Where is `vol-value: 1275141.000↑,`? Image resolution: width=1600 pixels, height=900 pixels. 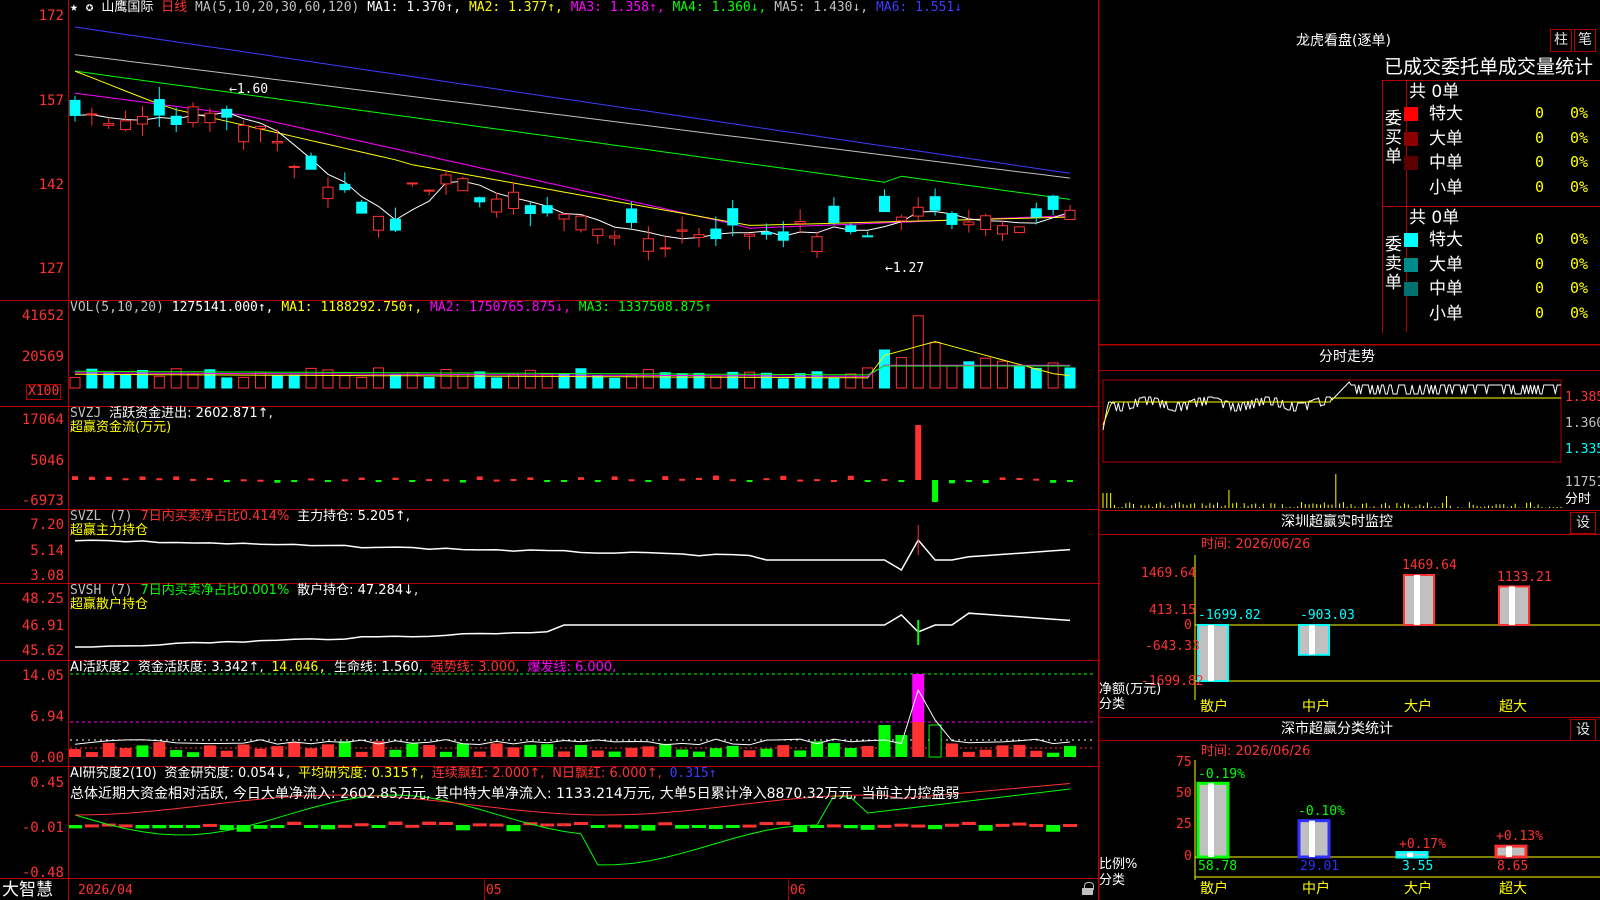
vol-value: 1275141.000↑, is located at coordinates (222, 307).